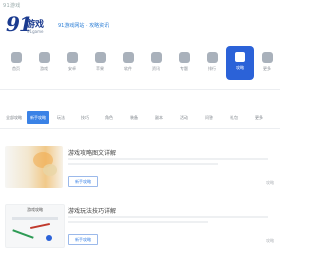 This screenshot has height=260, width=320. I want to click on article-thumbnail, so click(34, 167).